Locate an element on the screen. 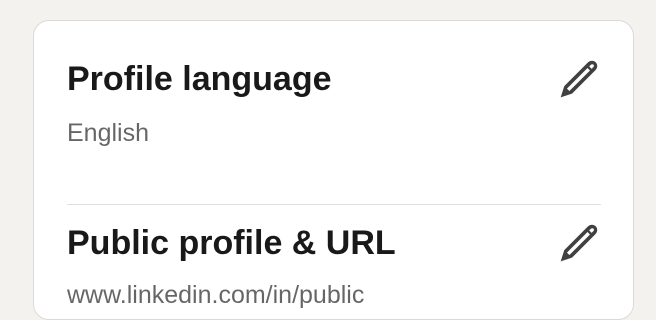 The width and height of the screenshot is (656, 320). section-divider is located at coordinates (334, 204).